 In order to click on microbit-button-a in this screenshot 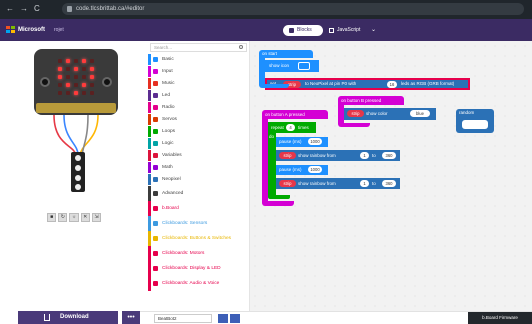, I will do `click(45, 82)`.